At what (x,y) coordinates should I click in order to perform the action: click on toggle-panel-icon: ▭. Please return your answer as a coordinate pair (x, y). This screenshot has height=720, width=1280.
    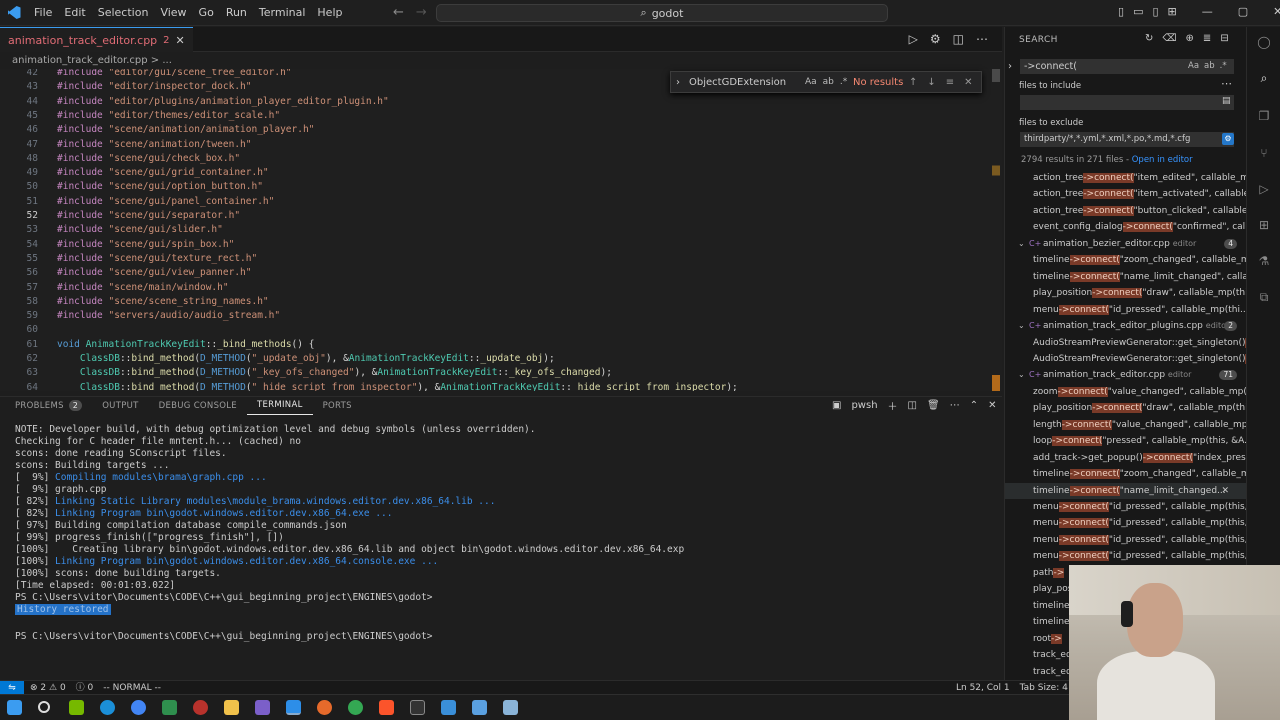
    Looking at the image, I should click on (1138, 11).